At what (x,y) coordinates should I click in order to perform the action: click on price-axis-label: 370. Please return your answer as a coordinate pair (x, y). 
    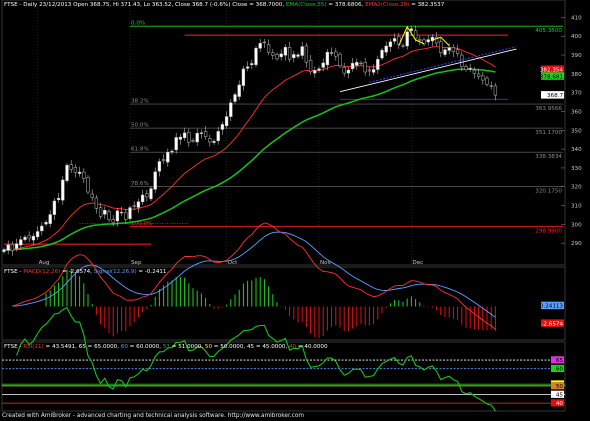
    Looking at the image, I should click on (576, 94).